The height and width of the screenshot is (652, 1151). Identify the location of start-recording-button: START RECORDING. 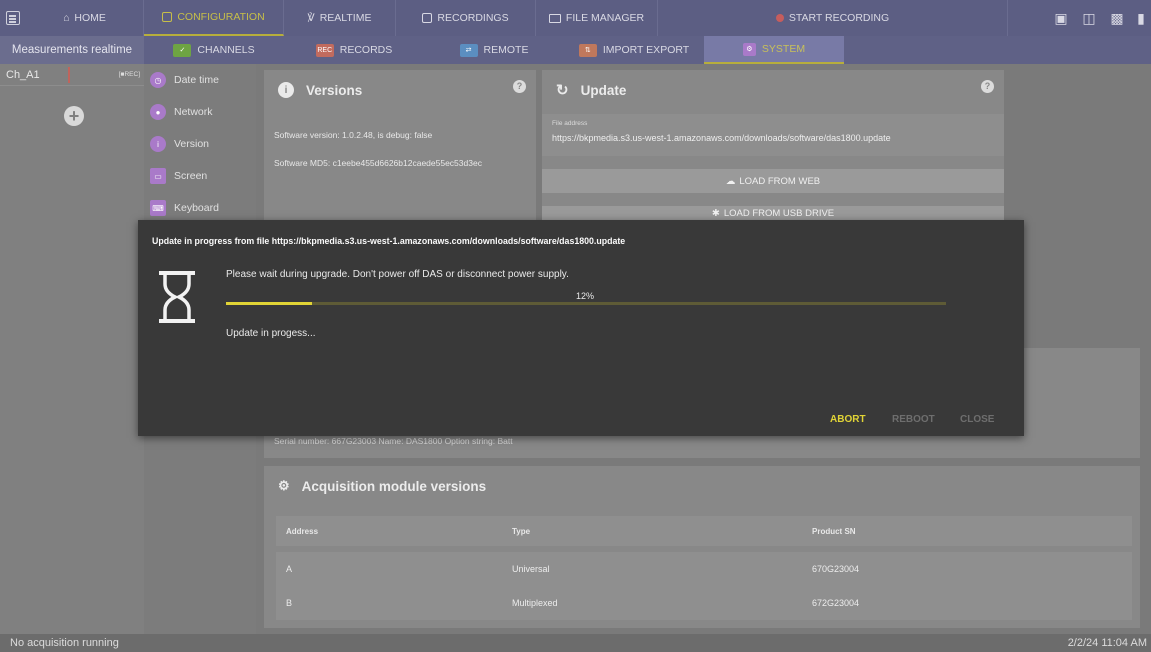
(833, 18).